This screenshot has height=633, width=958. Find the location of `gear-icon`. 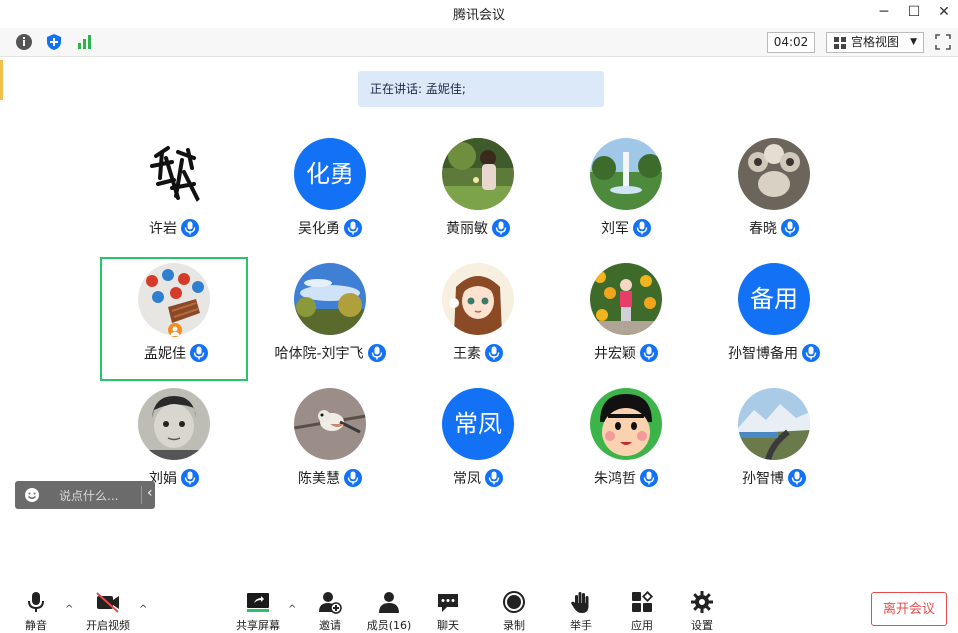

gear-icon is located at coordinates (702, 602).